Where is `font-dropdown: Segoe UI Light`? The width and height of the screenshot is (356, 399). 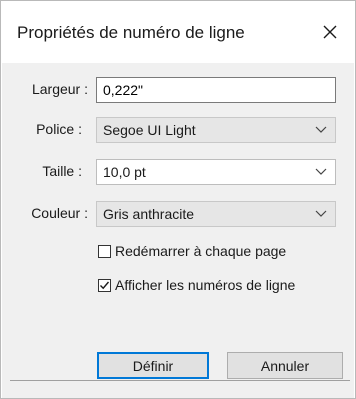
font-dropdown: Segoe UI Light is located at coordinates (216, 130).